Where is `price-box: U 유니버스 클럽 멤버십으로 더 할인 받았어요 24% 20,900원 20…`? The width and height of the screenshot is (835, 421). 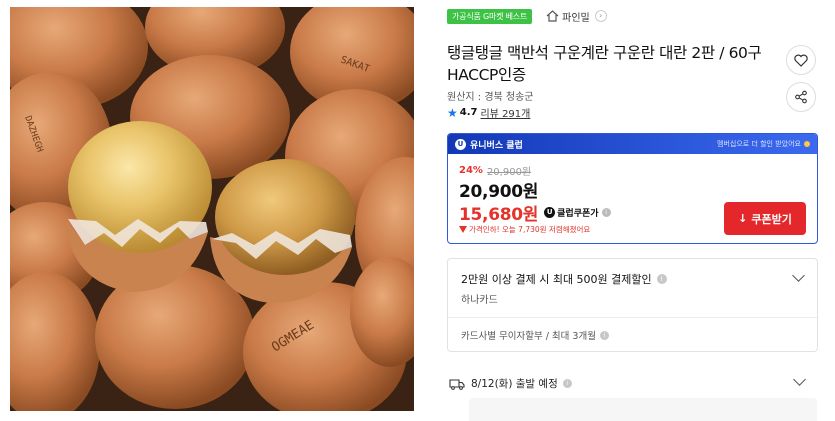
price-box: U 유니버스 클럽 멤버십으로 더 할인 받았어요 24% 20,900원 20… is located at coordinates (632, 188).